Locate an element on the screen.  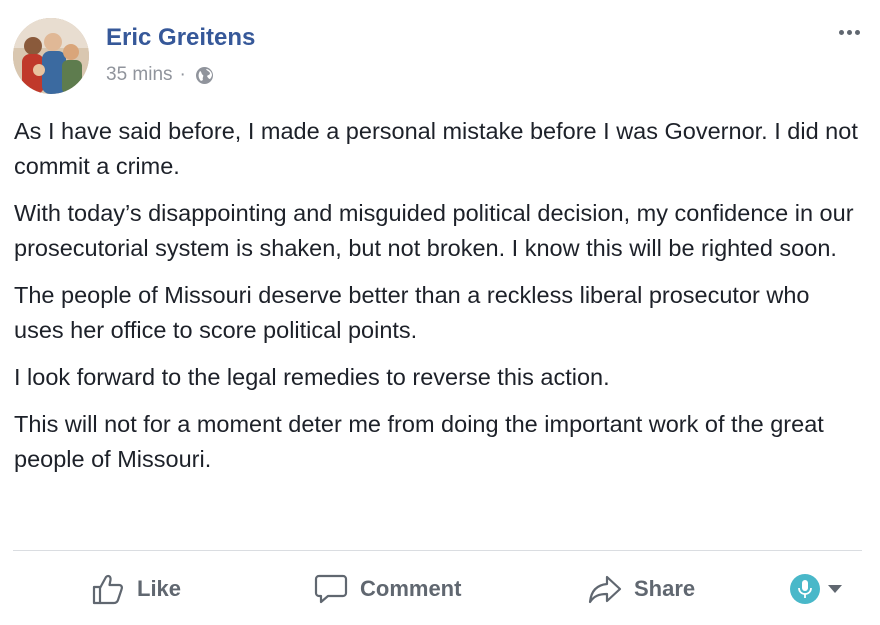
thumbs-up-icon is located at coordinates (107, 589).